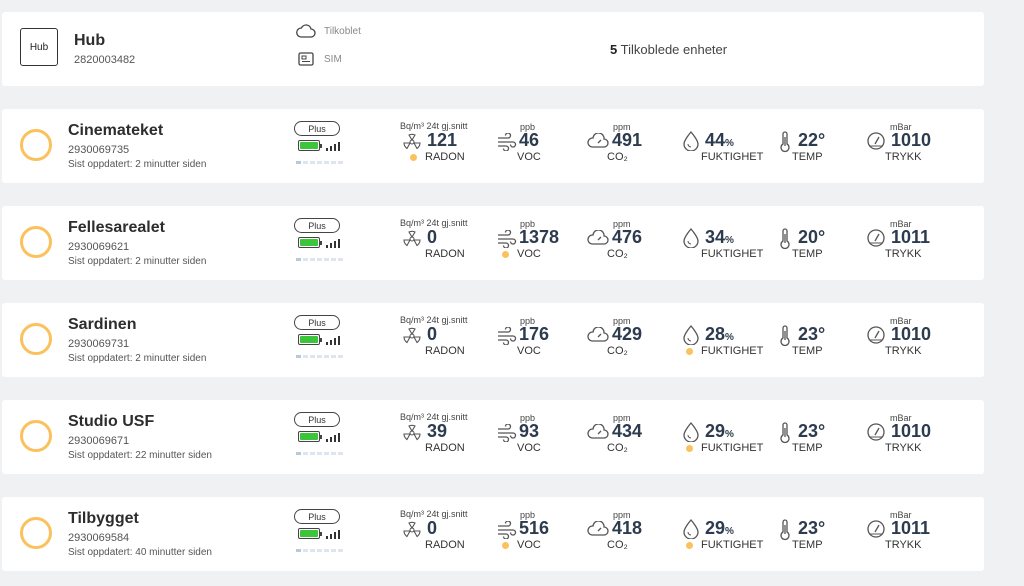  Describe the element at coordinates (719, 237) in the screenshot. I see `humidity-value: 34%` at that location.